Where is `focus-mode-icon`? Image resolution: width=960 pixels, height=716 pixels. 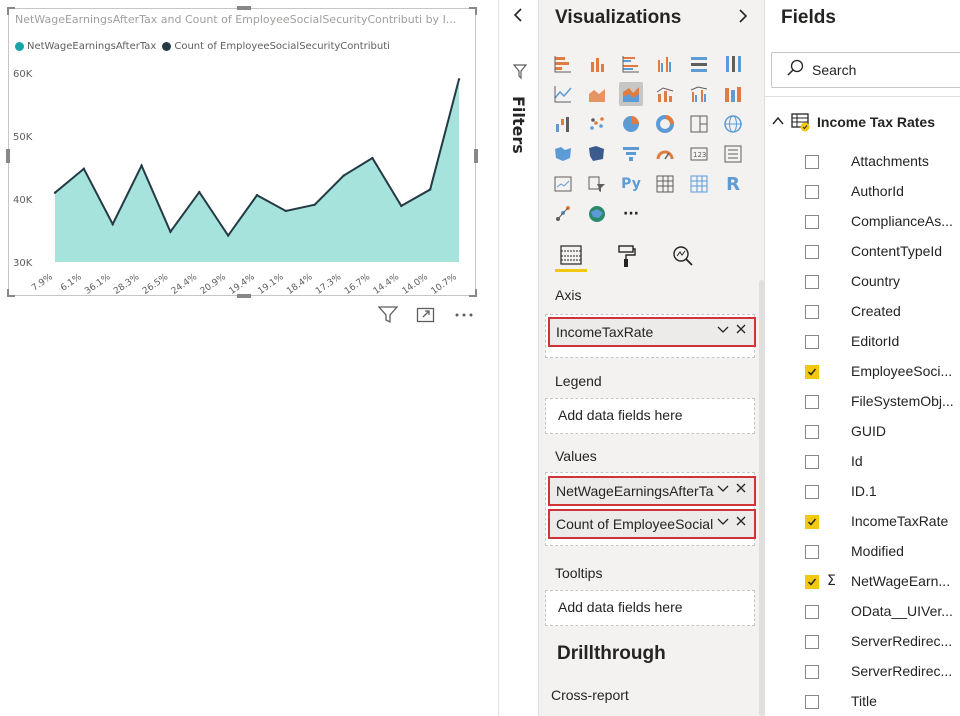 focus-mode-icon is located at coordinates (426, 317).